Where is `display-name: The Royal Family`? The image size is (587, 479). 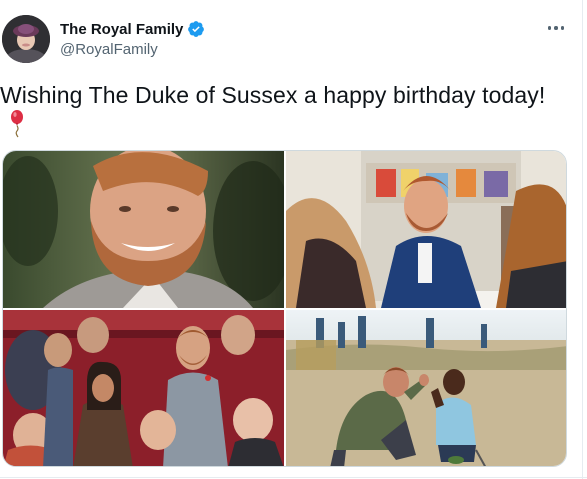 display-name: The Royal Family is located at coordinates (121, 29).